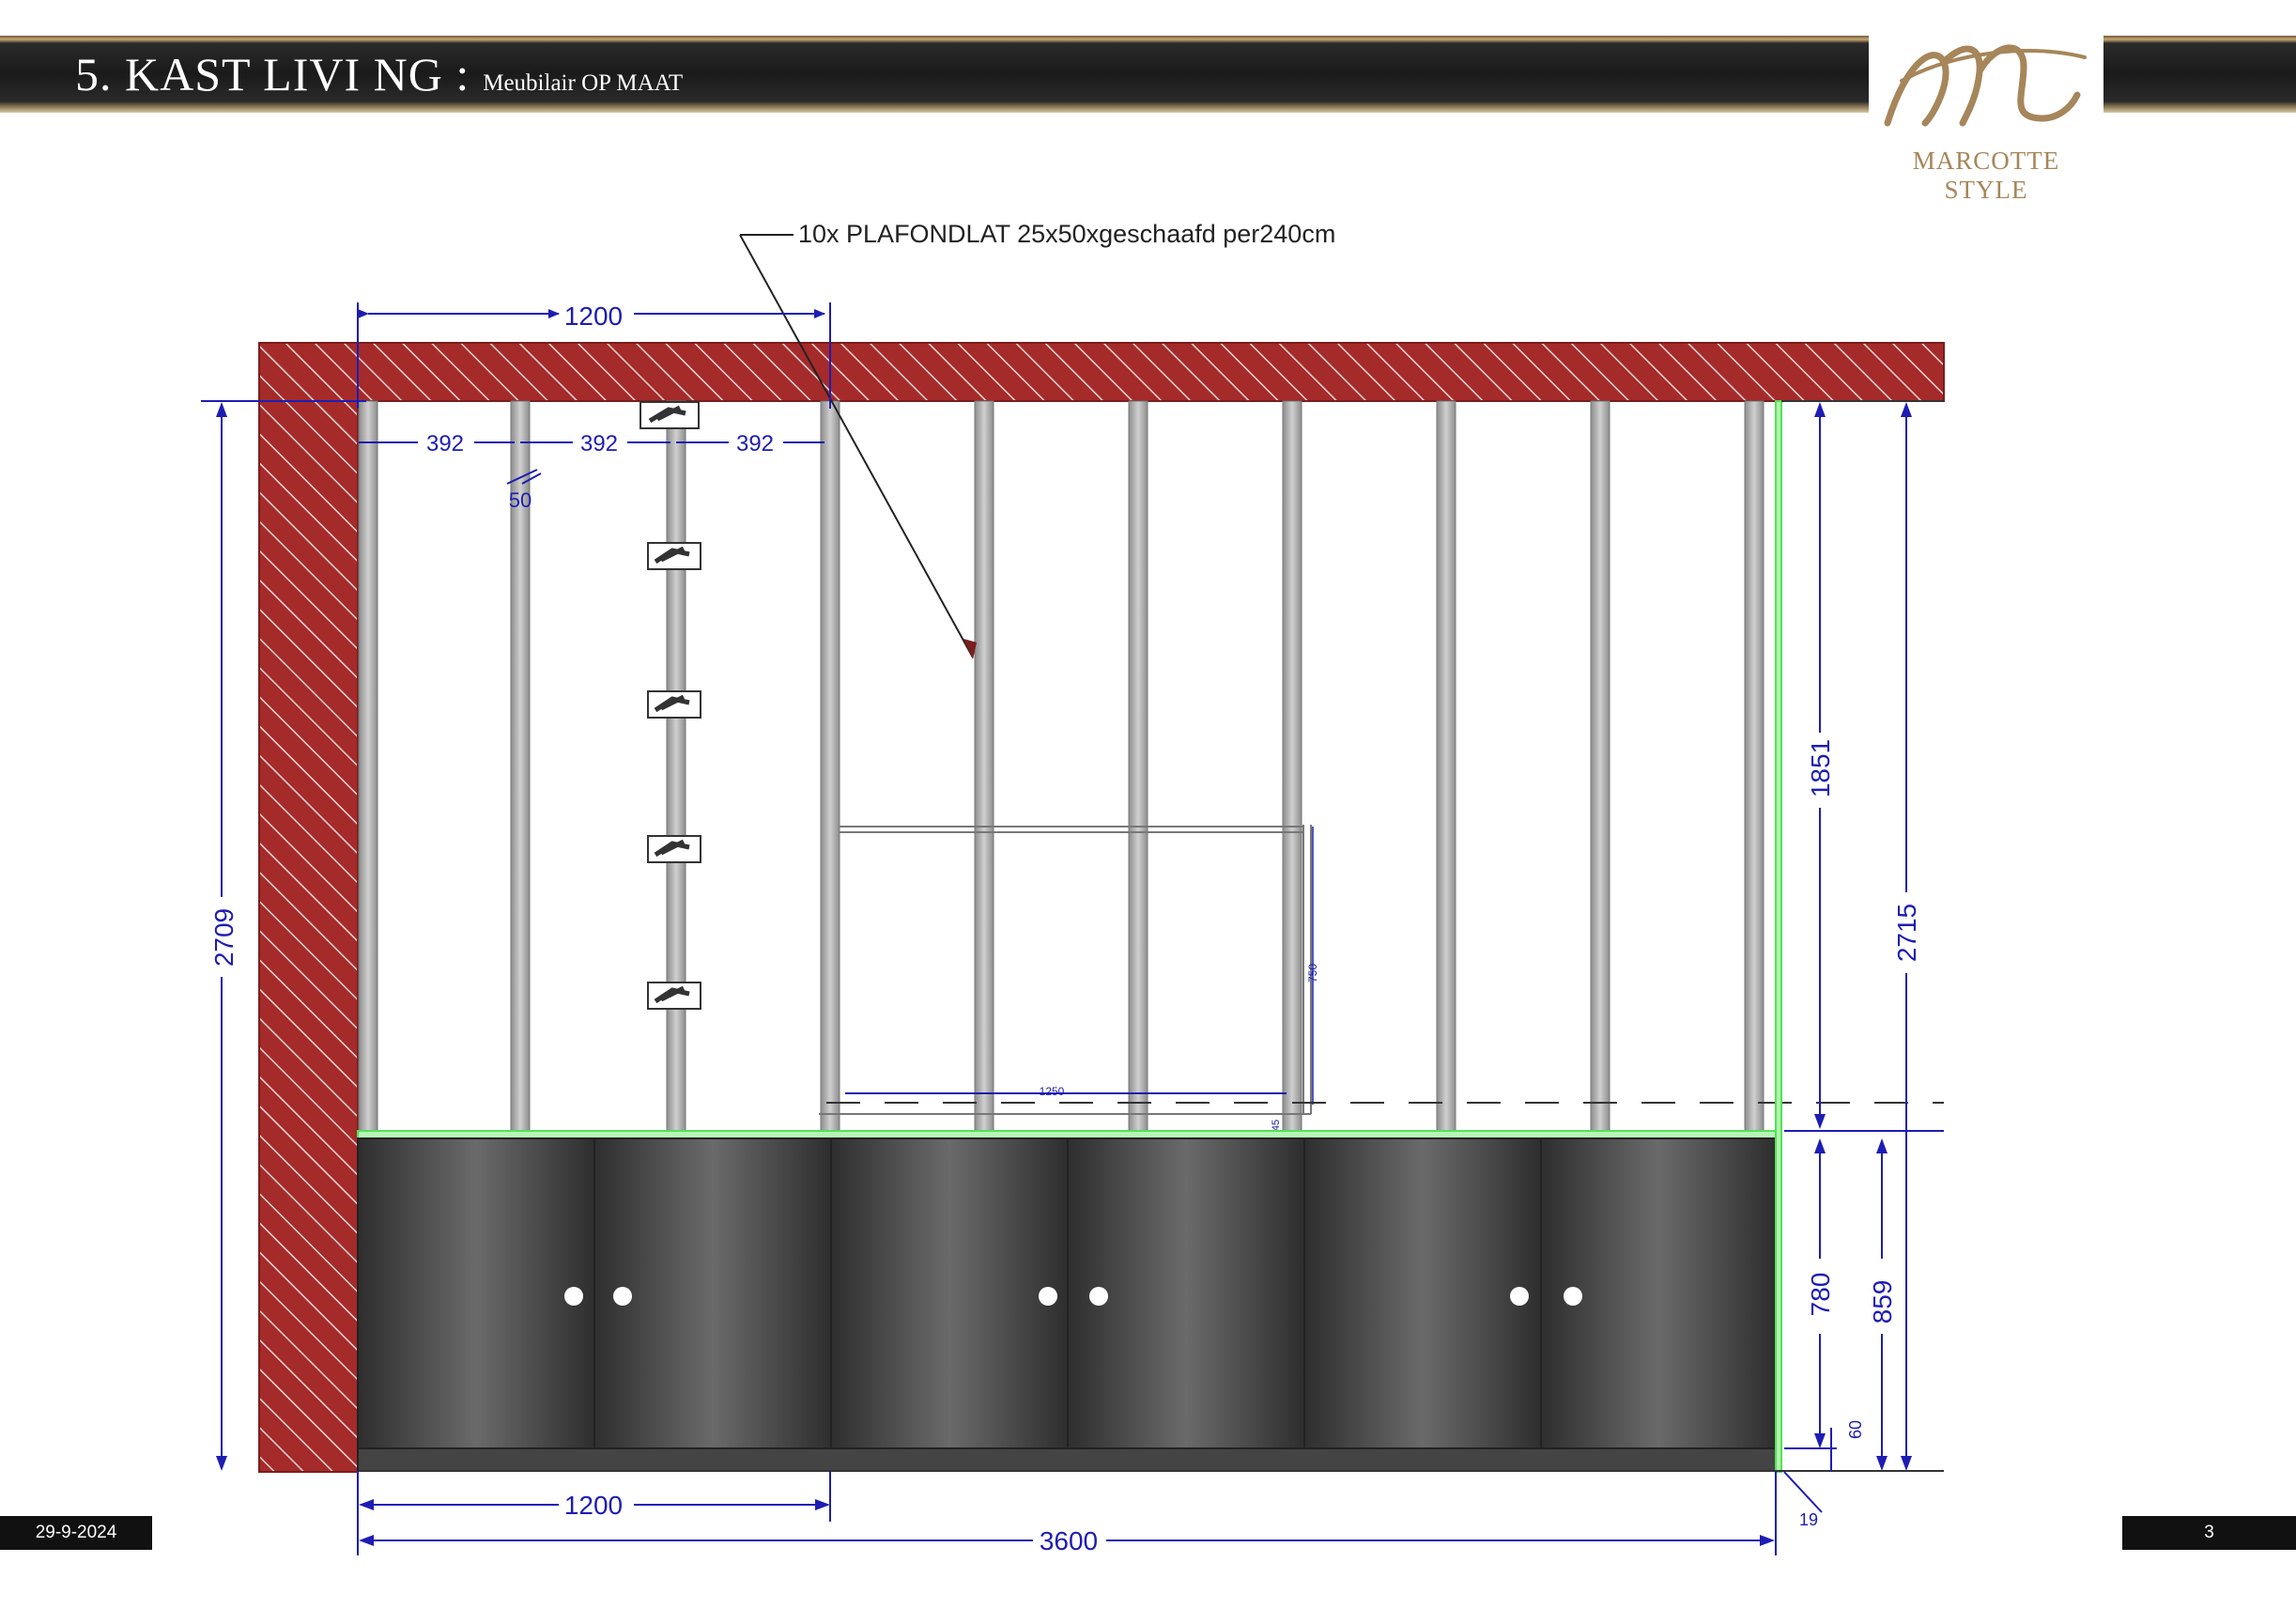 The height and width of the screenshot is (1609, 2296). I want to click on dim-right-total: 2715, so click(1906, 933).